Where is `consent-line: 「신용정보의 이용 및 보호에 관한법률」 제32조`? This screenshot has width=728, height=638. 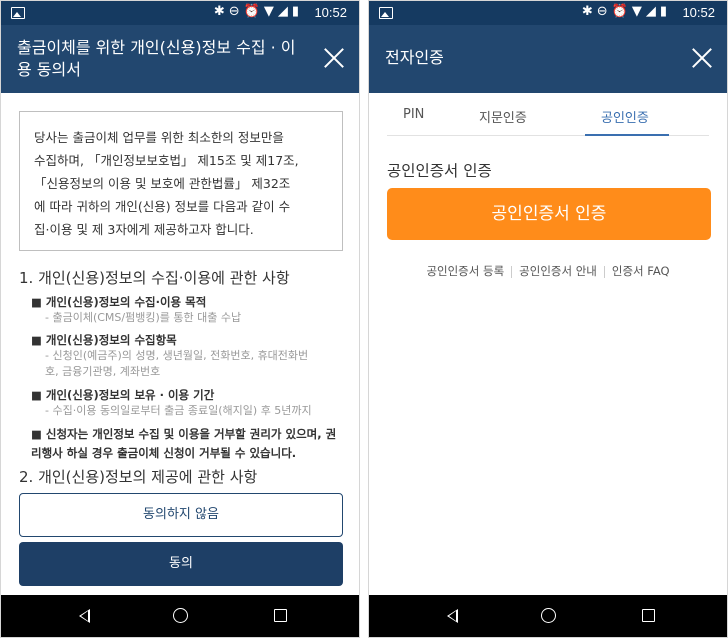
consent-line: 「신용정보의 이용 및 보호에 관한법률」 제32조 is located at coordinates (162, 183).